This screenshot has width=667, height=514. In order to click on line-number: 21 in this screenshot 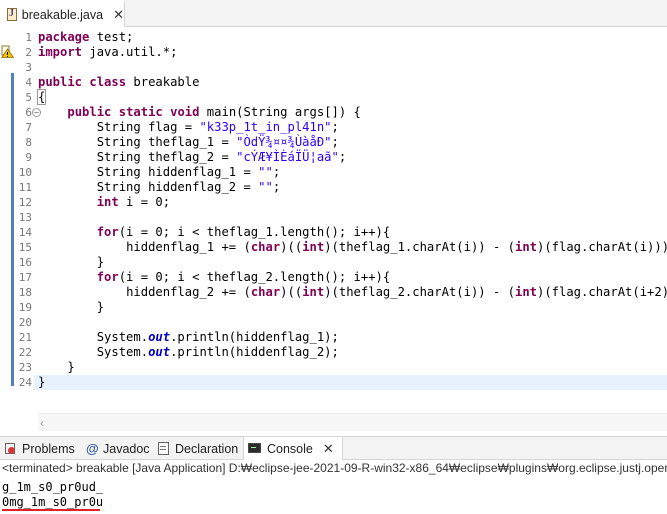, I will do `click(25, 337)`.